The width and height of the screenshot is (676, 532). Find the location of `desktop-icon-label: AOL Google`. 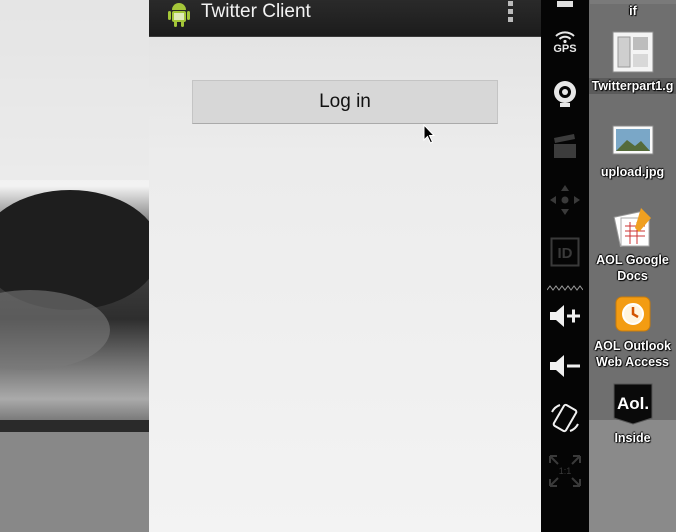

desktop-icon-label: AOL Google is located at coordinates (632, 260).